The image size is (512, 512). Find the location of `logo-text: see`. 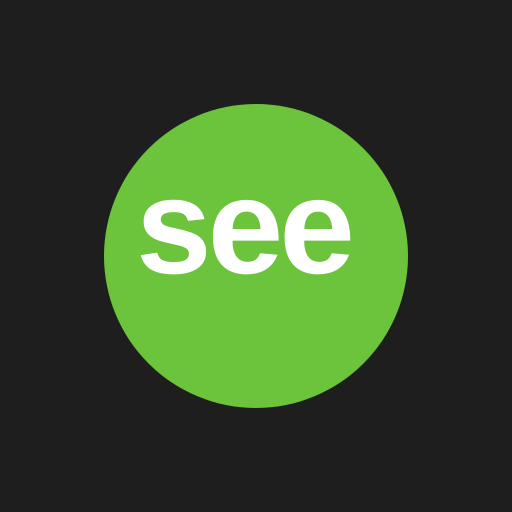

logo-text: see is located at coordinates (245, 226).